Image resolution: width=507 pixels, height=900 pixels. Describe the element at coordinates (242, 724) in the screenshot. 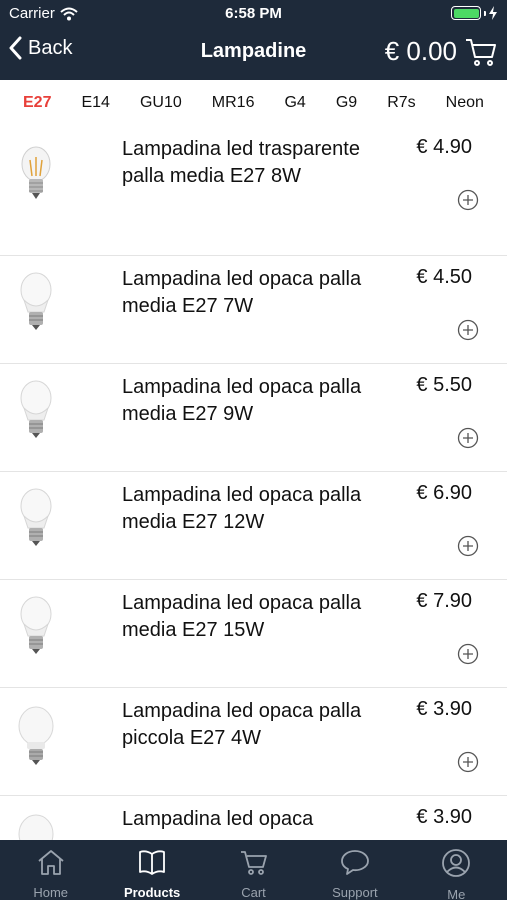

I see `product-name: Lampadina led opaca palla piccola E27 4W` at that location.